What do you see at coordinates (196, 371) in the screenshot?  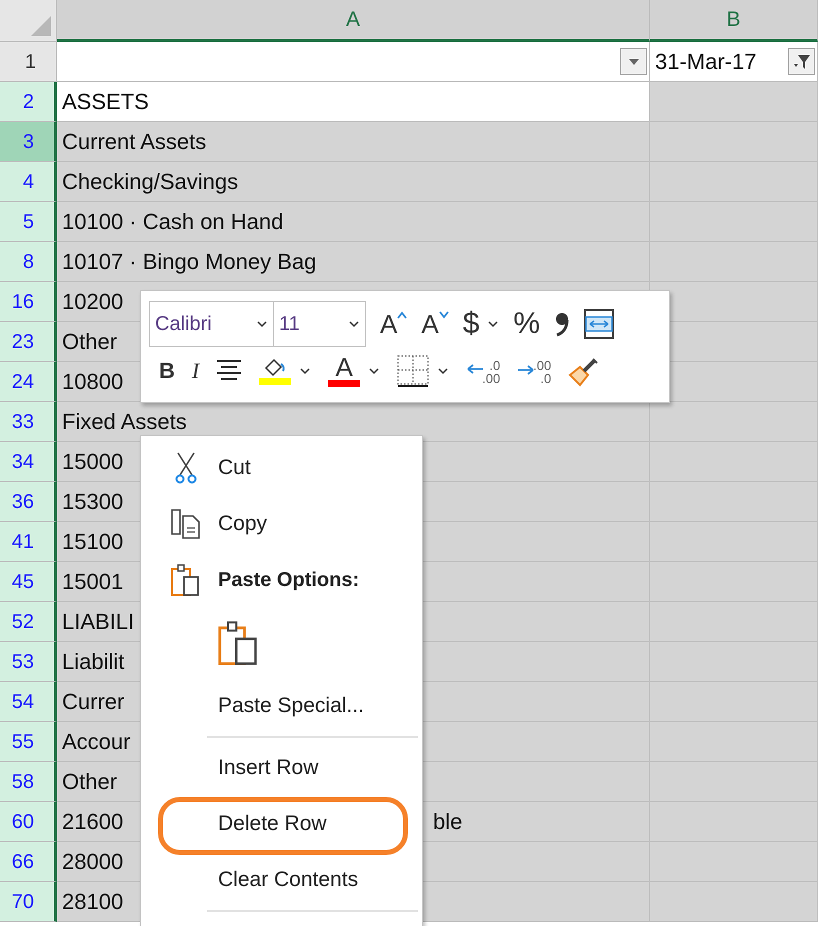 I see `italic-button: I` at bounding box center [196, 371].